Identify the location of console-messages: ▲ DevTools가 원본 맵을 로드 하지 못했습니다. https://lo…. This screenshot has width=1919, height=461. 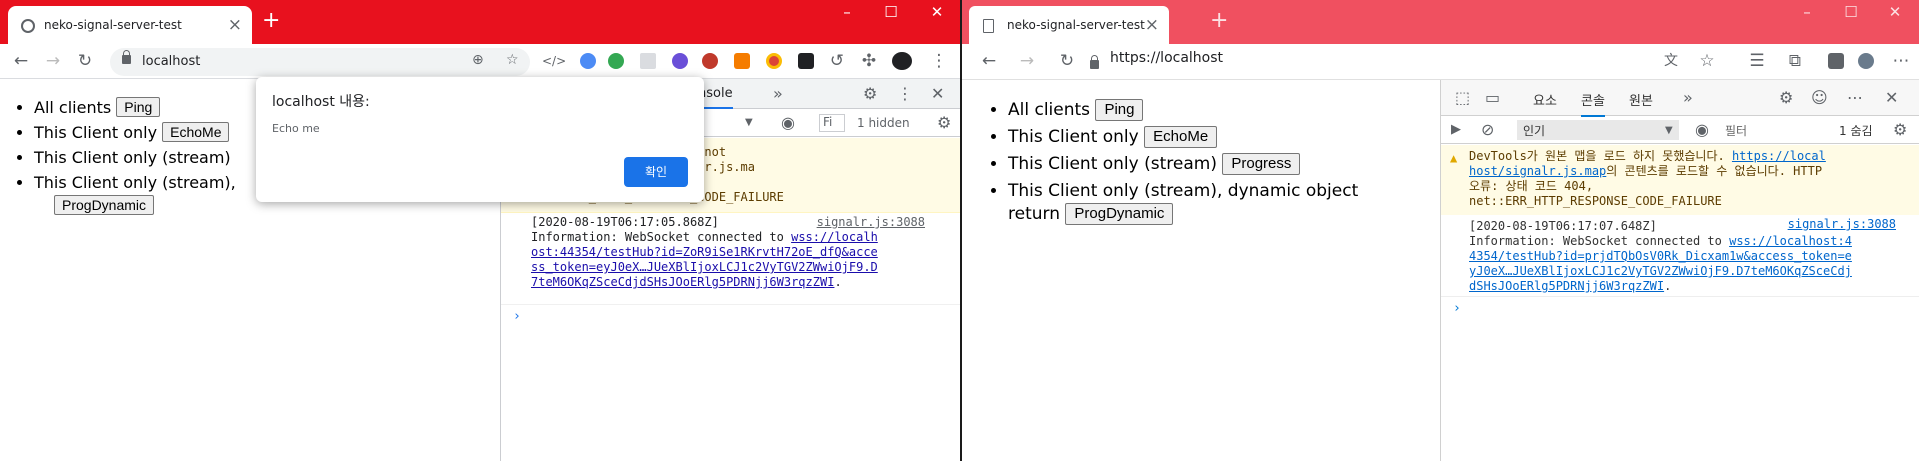
(1680, 232).